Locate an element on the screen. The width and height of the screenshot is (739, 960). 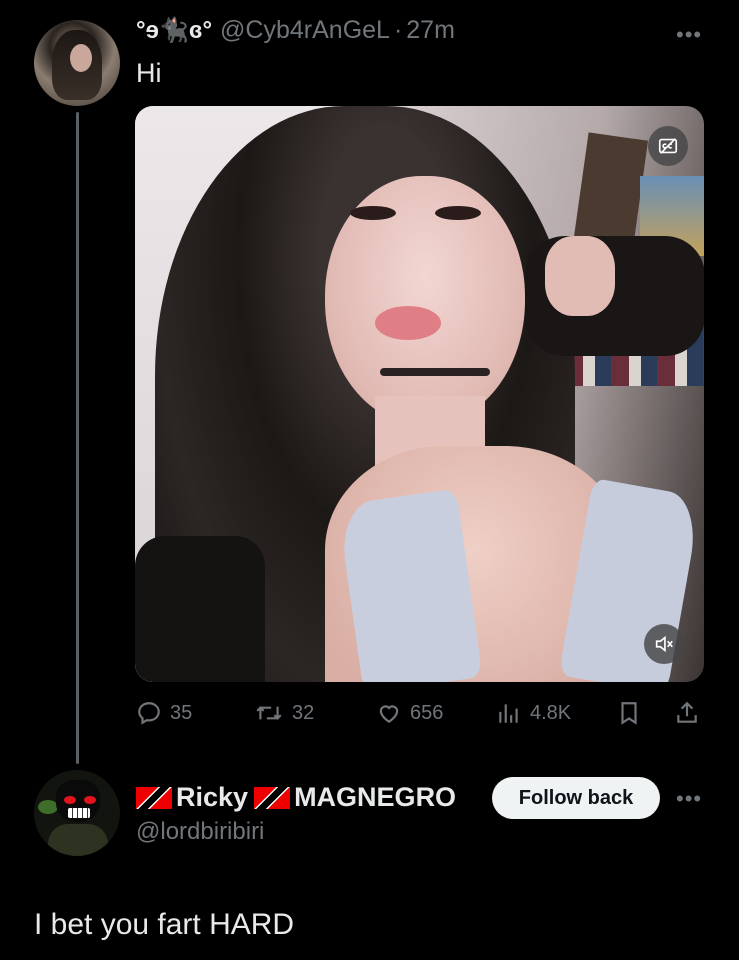
timestamp: 27m is located at coordinates (430, 30).